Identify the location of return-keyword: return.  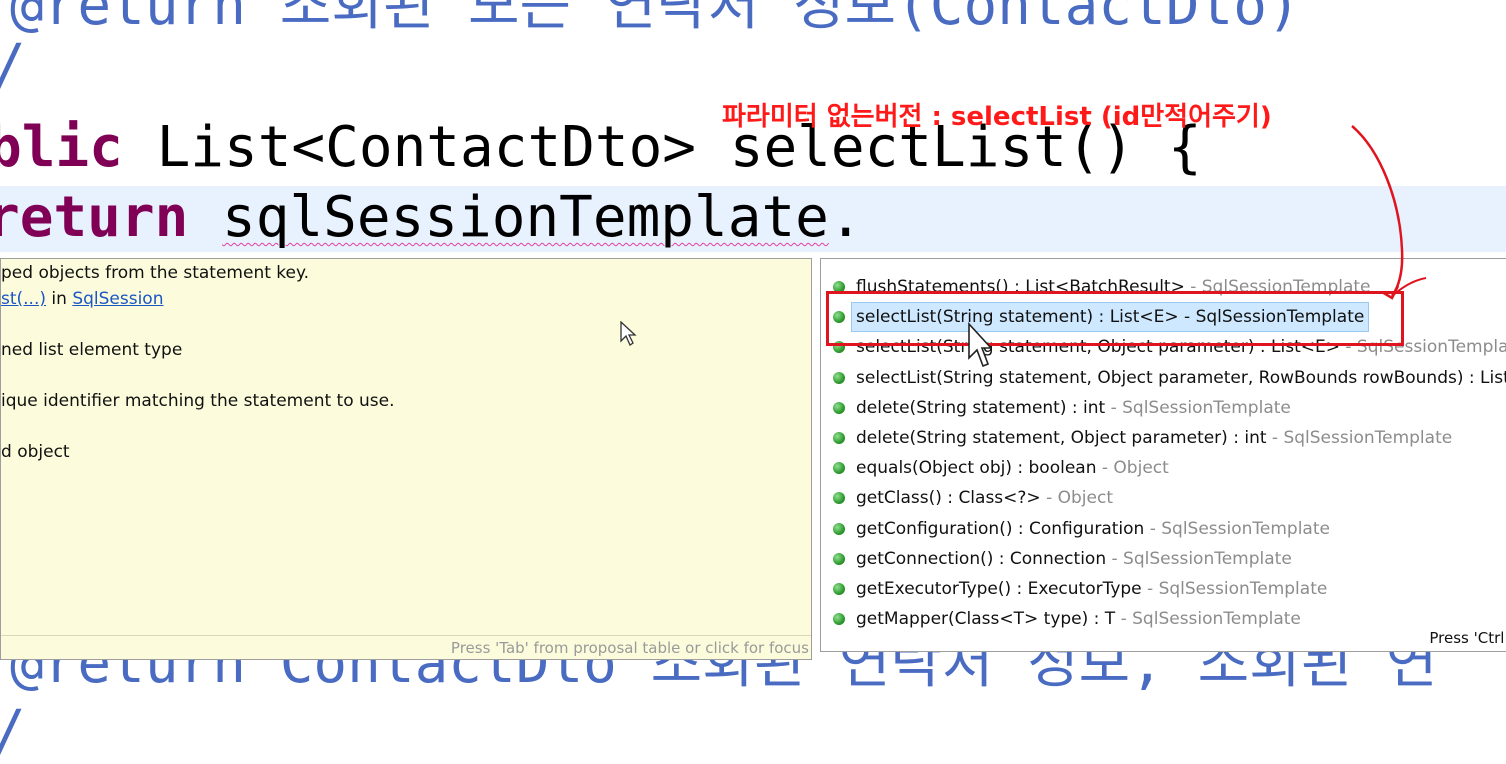
(94, 217).